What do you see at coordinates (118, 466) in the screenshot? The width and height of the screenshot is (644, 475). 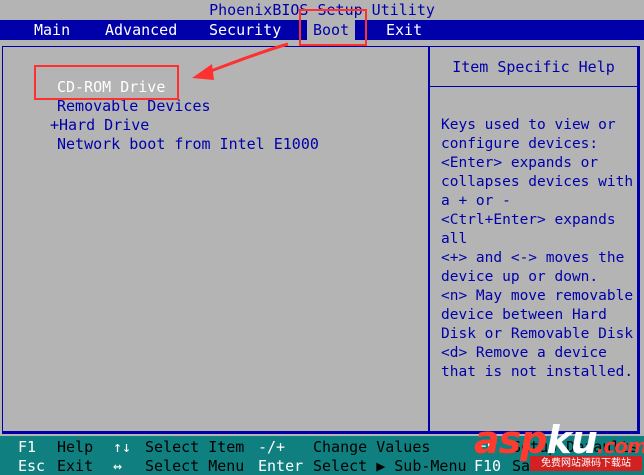 I see `footer-key-leftright: ↔` at bounding box center [118, 466].